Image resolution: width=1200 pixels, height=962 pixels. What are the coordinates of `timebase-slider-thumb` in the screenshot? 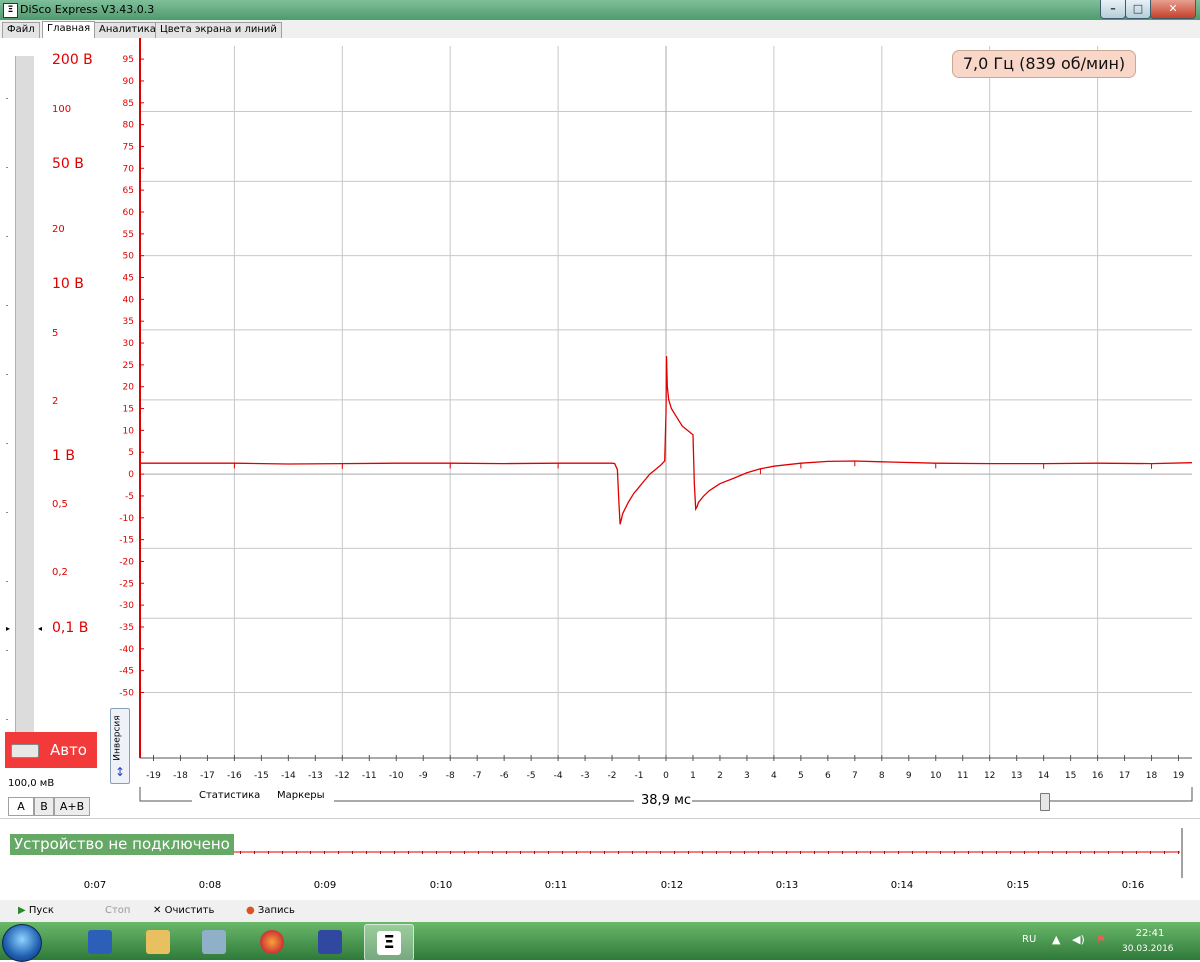 It's located at (1045, 802).